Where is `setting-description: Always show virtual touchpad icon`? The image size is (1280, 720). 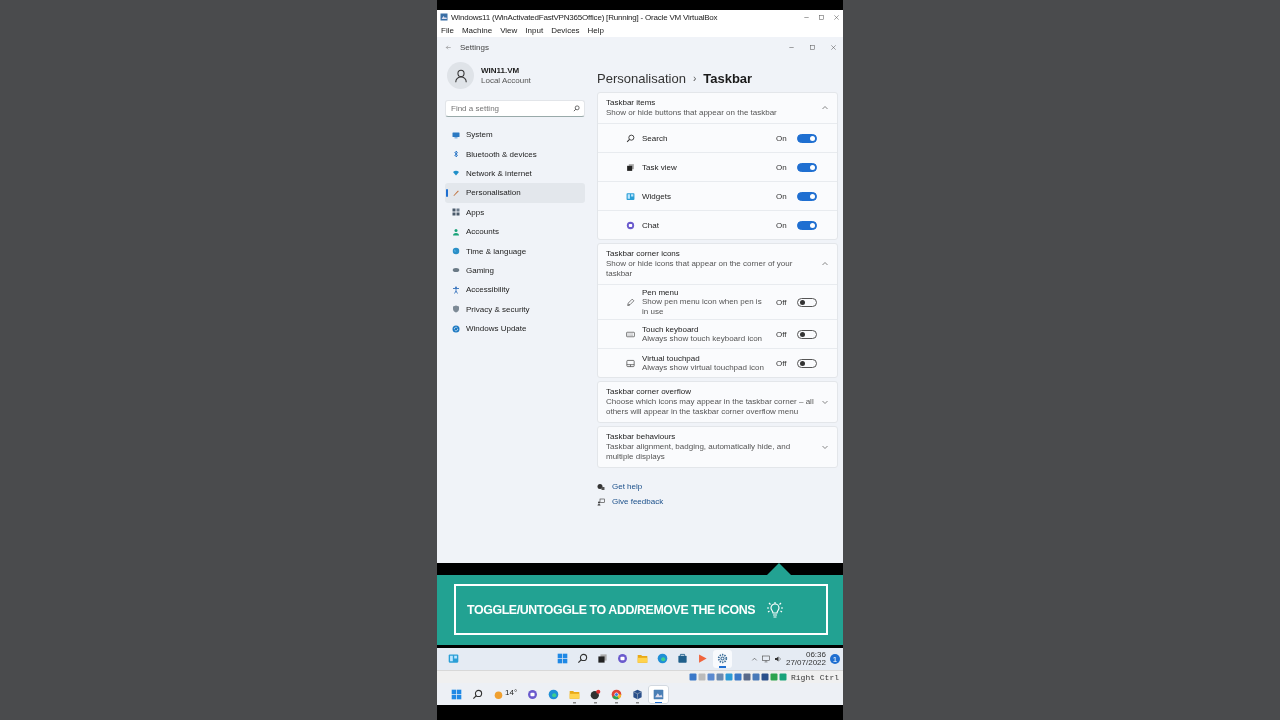 setting-description: Always show virtual touchpad icon is located at coordinates (703, 367).